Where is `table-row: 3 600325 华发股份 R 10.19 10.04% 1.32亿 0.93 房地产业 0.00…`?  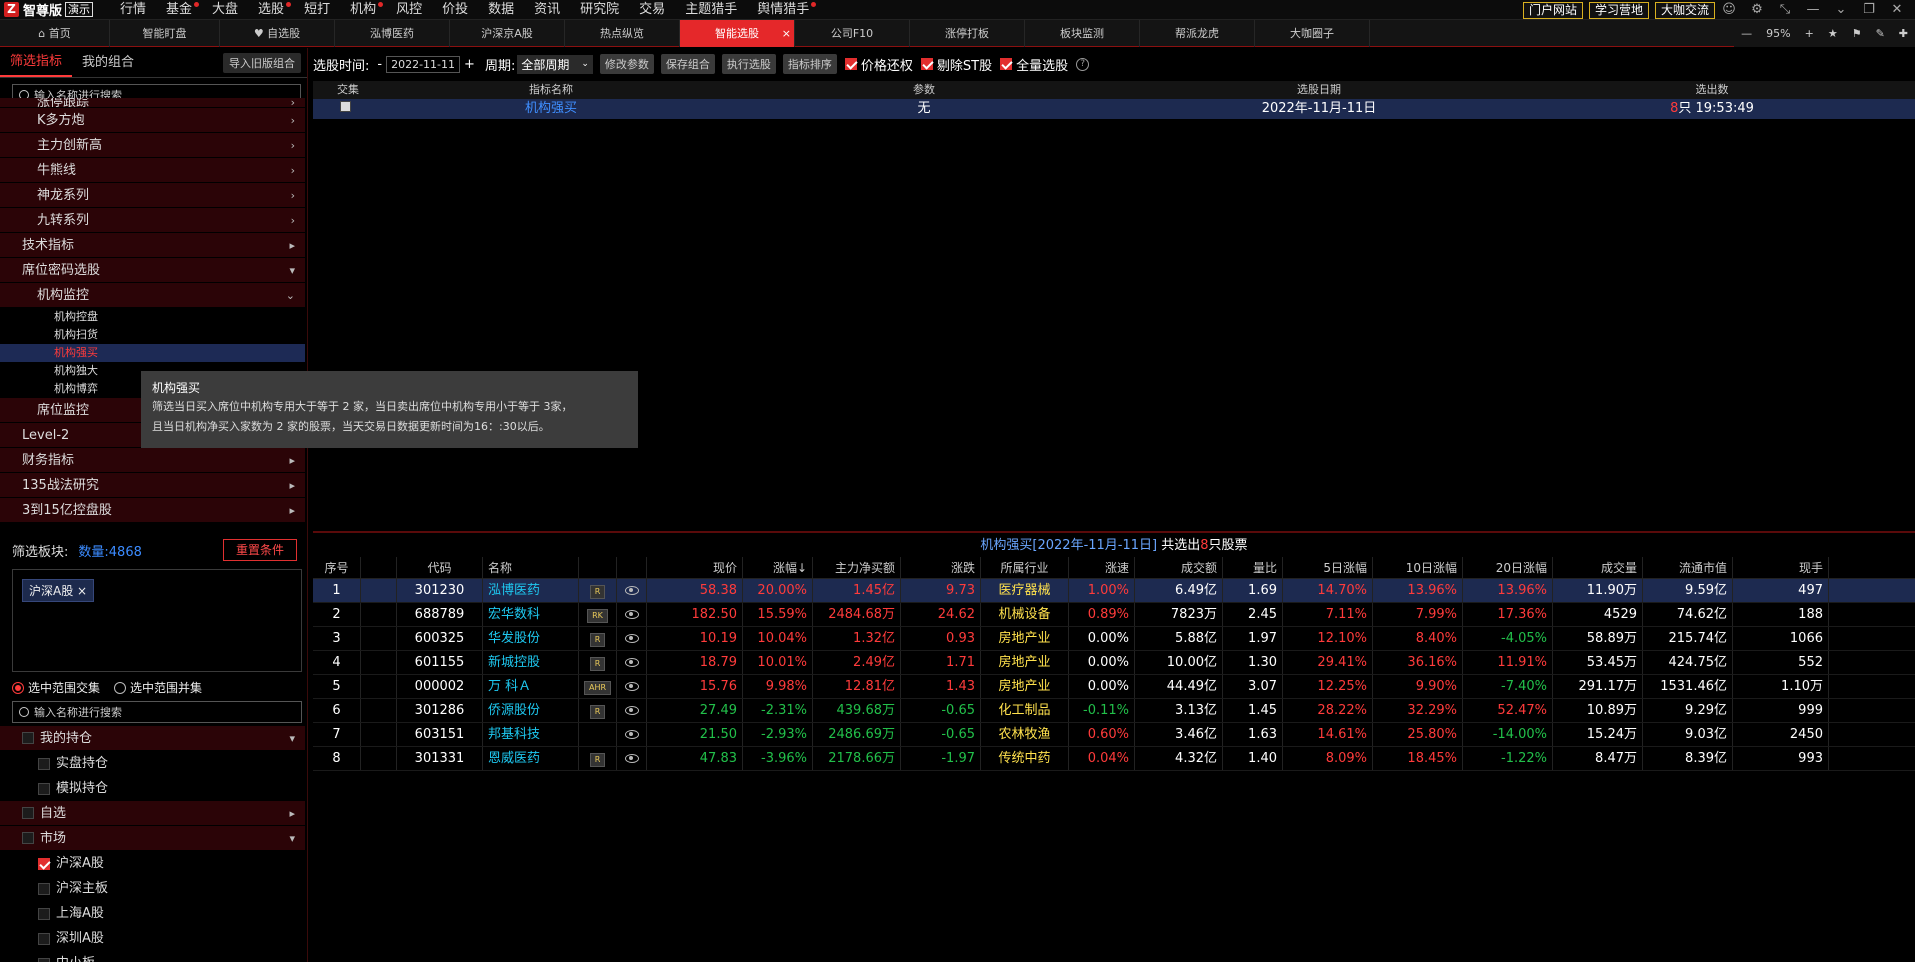
table-row: 3 600325 华发股份 R 10.19 10.04% 1.32亿 0.93 房地产业 0.00… is located at coordinates (1114, 639).